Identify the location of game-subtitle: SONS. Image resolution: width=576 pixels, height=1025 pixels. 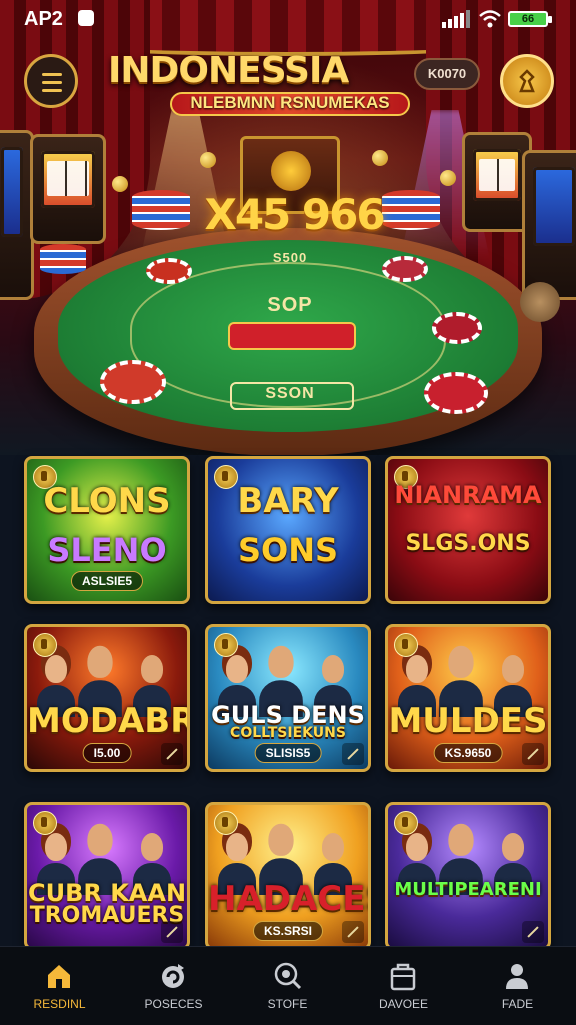
(288, 550).